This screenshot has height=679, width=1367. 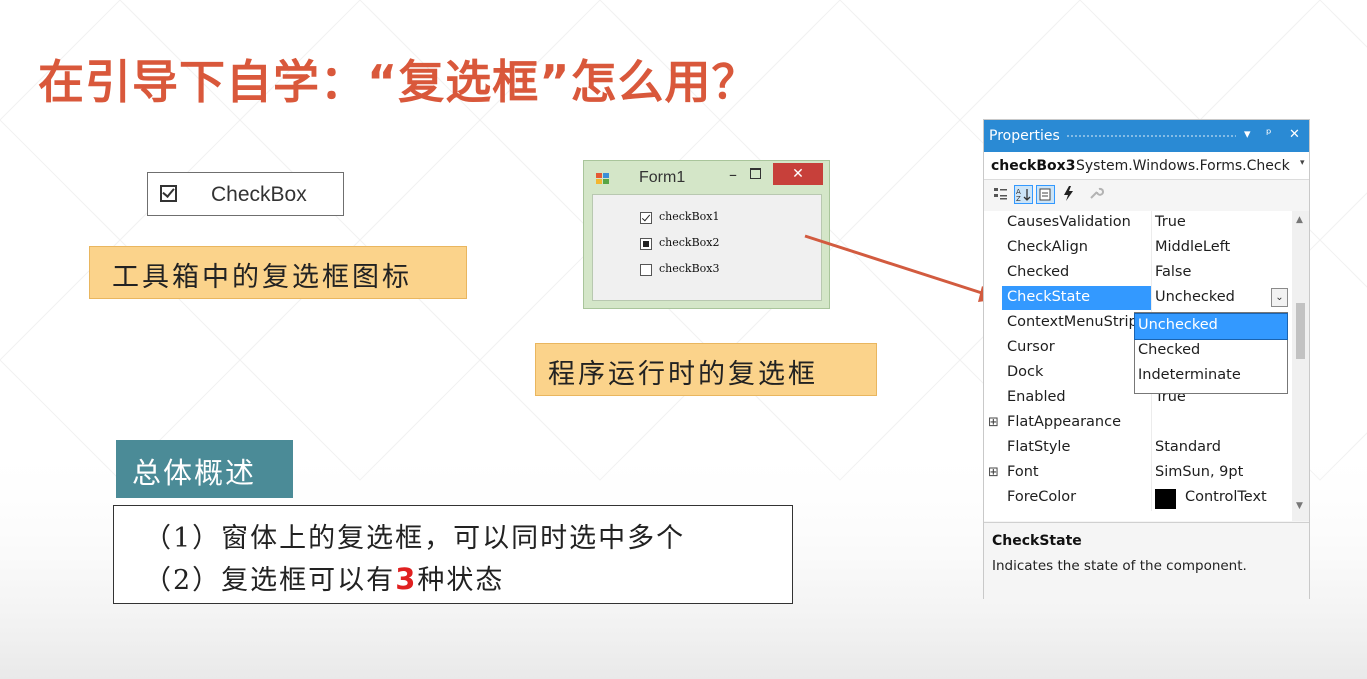 What do you see at coordinates (406, 579) in the screenshot?
I see `state-count: 3` at bounding box center [406, 579].